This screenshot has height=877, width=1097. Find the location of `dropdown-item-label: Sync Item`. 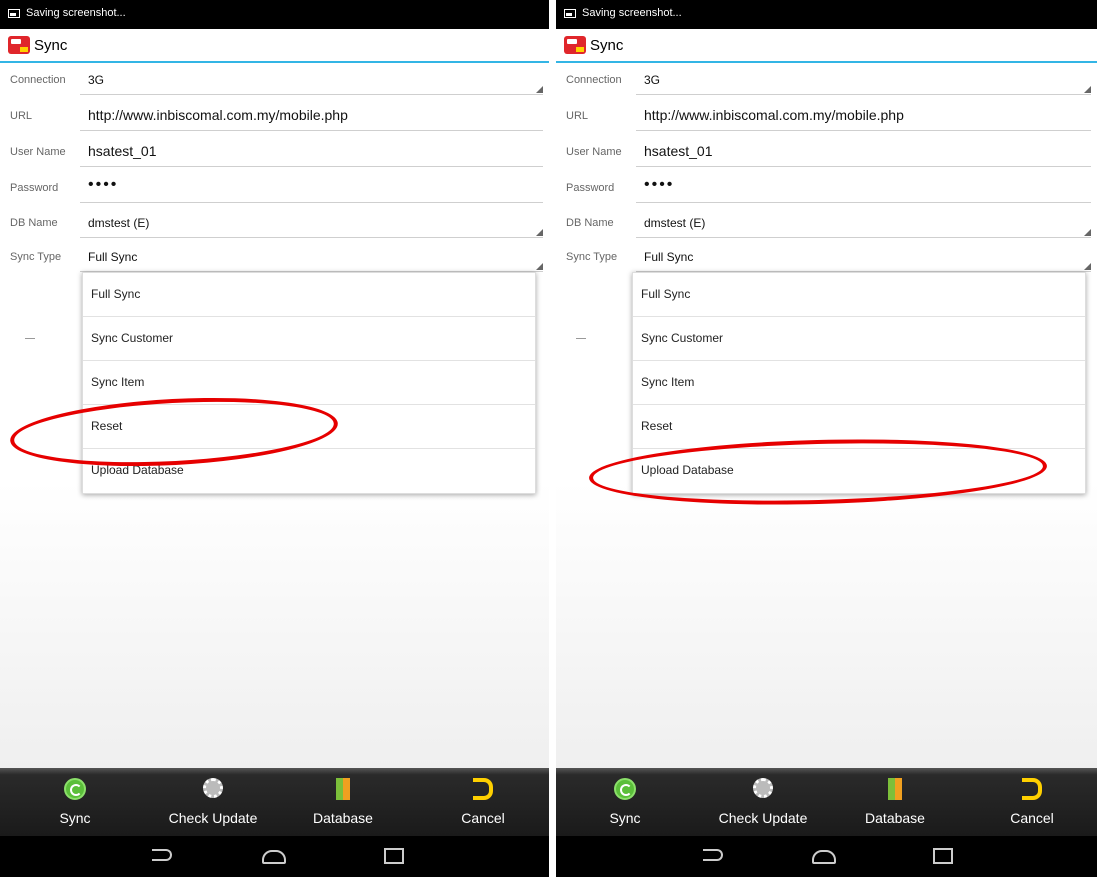

dropdown-item-label: Sync Item is located at coordinates (668, 382).